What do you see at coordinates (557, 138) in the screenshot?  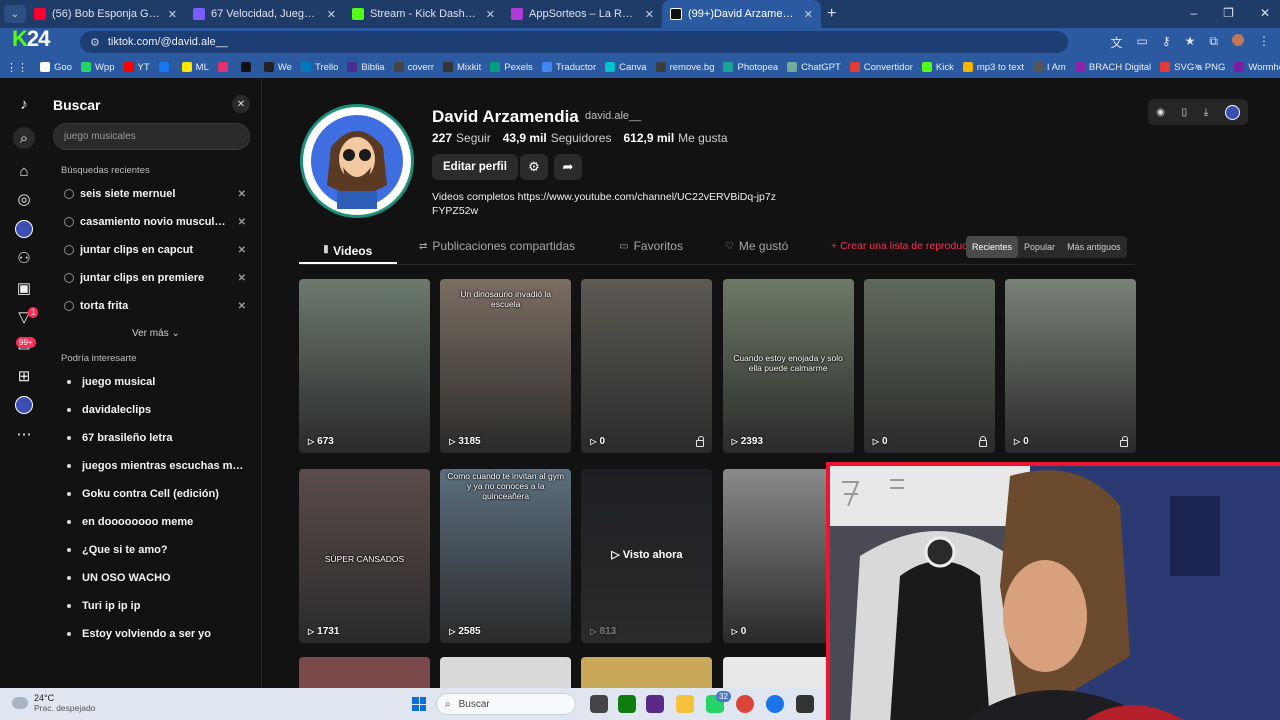 I see `followers-stat: 43,9 mil Seguidores` at bounding box center [557, 138].